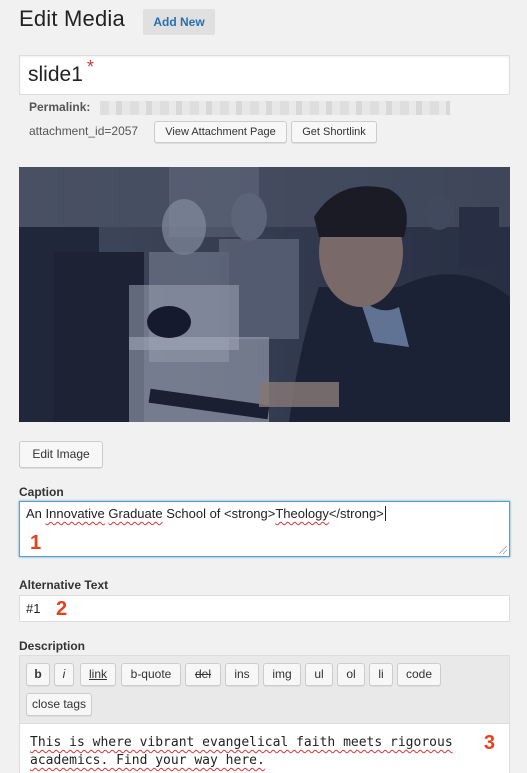 This screenshot has width=527, height=773. What do you see at coordinates (503, 550) in the screenshot?
I see `resize-handle-icon` at bounding box center [503, 550].